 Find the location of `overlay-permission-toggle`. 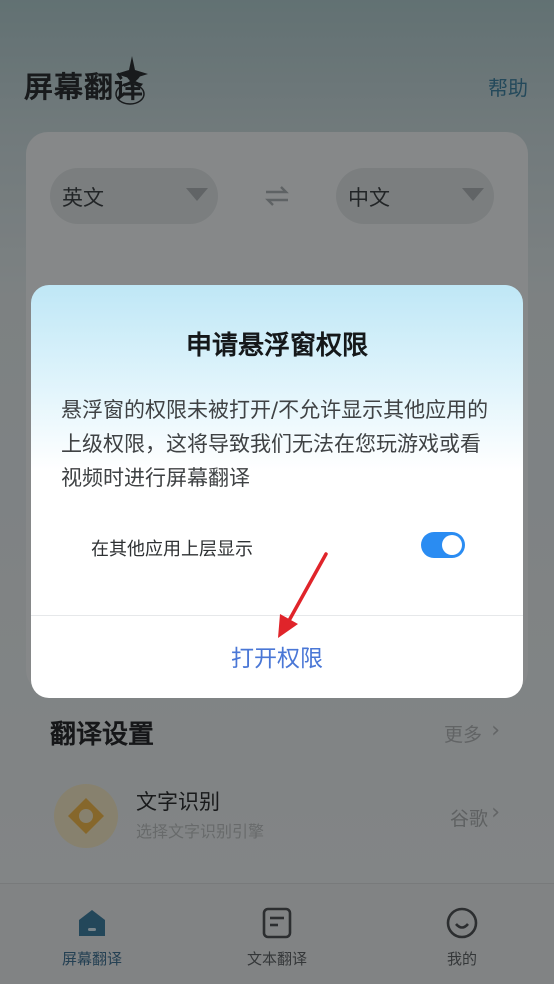

overlay-permission-toggle is located at coordinates (443, 545).